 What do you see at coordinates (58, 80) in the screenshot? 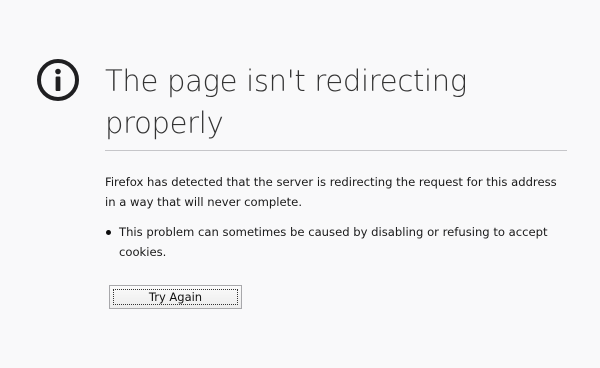
I see `info-icon` at bounding box center [58, 80].